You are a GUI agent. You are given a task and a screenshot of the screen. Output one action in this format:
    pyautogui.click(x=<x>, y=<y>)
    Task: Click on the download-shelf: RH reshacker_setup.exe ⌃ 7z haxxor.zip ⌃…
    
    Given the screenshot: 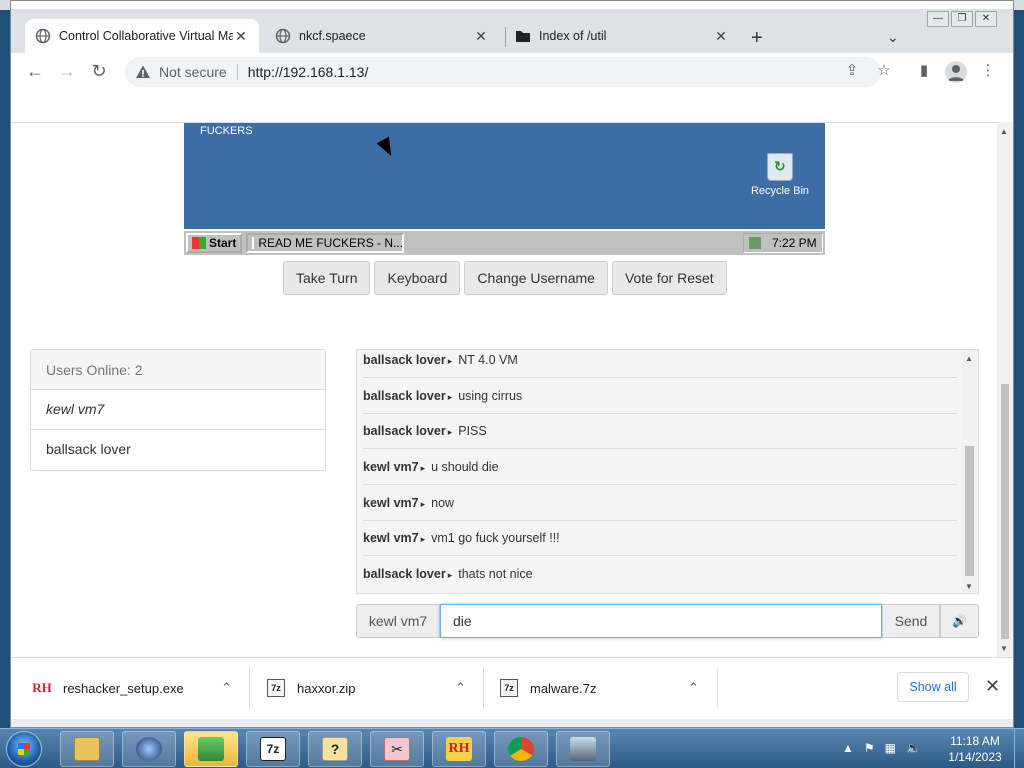 What is the action you would take?
    pyautogui.click(x=512, y=688)
    